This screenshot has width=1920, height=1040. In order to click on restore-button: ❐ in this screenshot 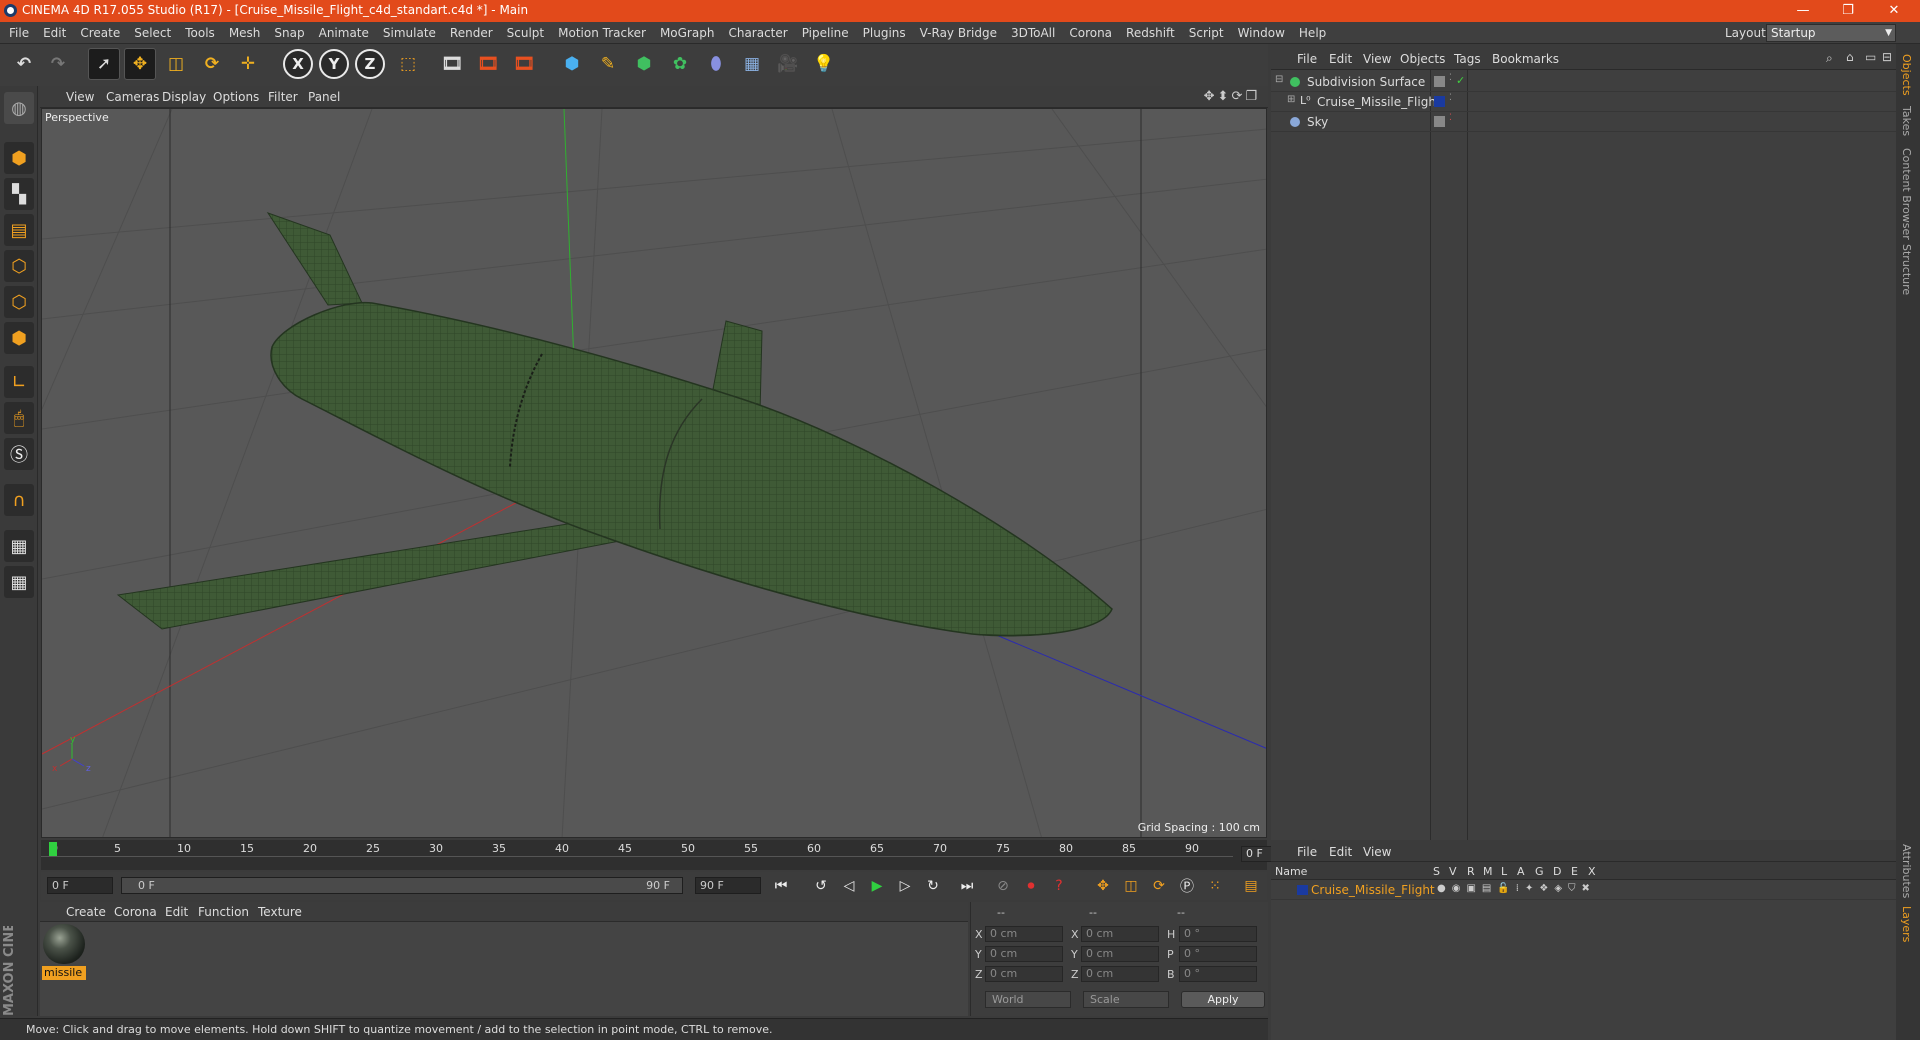, I will do `click(1848, 11)`.